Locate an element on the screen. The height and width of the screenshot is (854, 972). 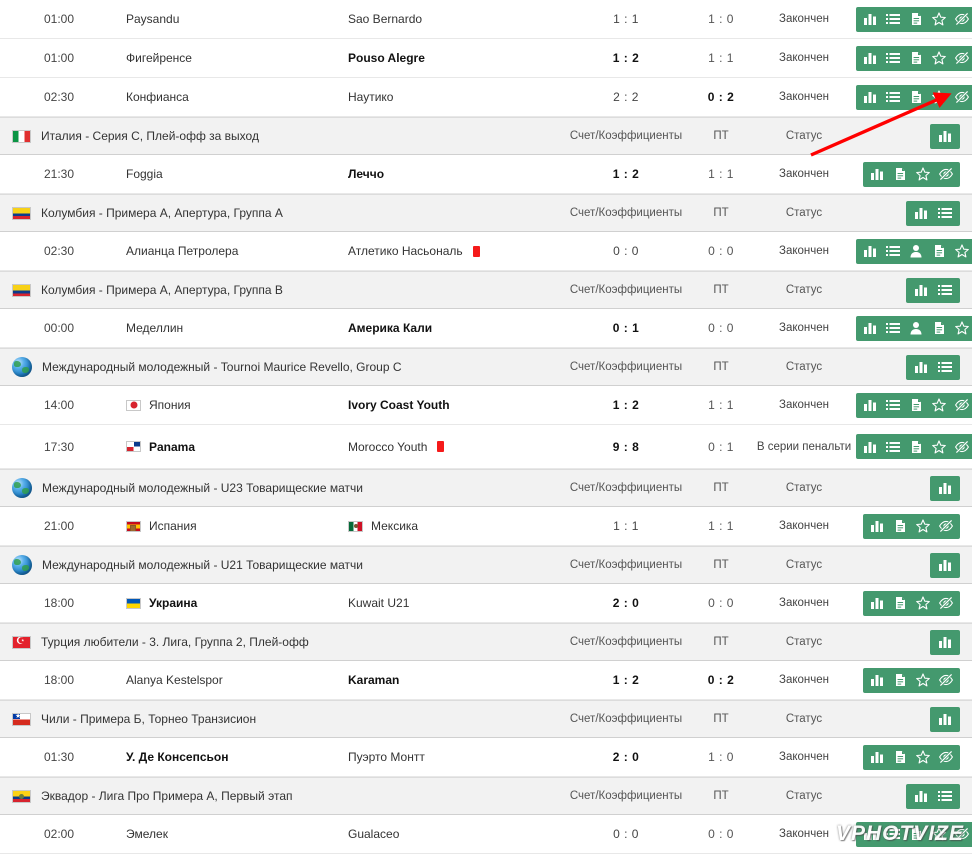
match-score: 2 is located at coordinates (626, 97).